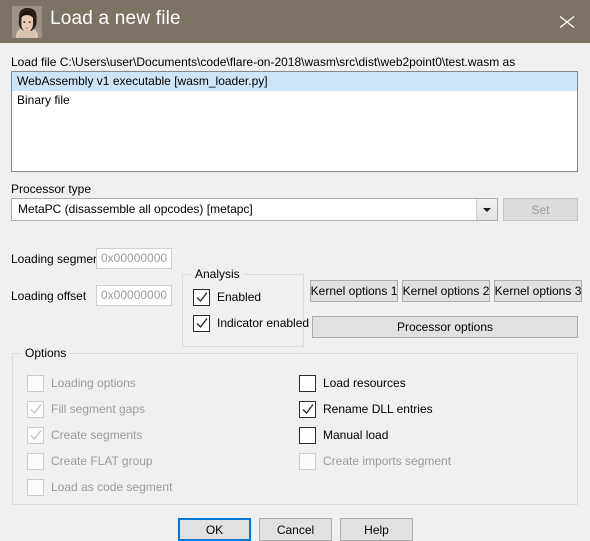  Describe the element at coordinates (49, 296) in the screenshot. I see `loading-offset-label: Loading offset` at that location.